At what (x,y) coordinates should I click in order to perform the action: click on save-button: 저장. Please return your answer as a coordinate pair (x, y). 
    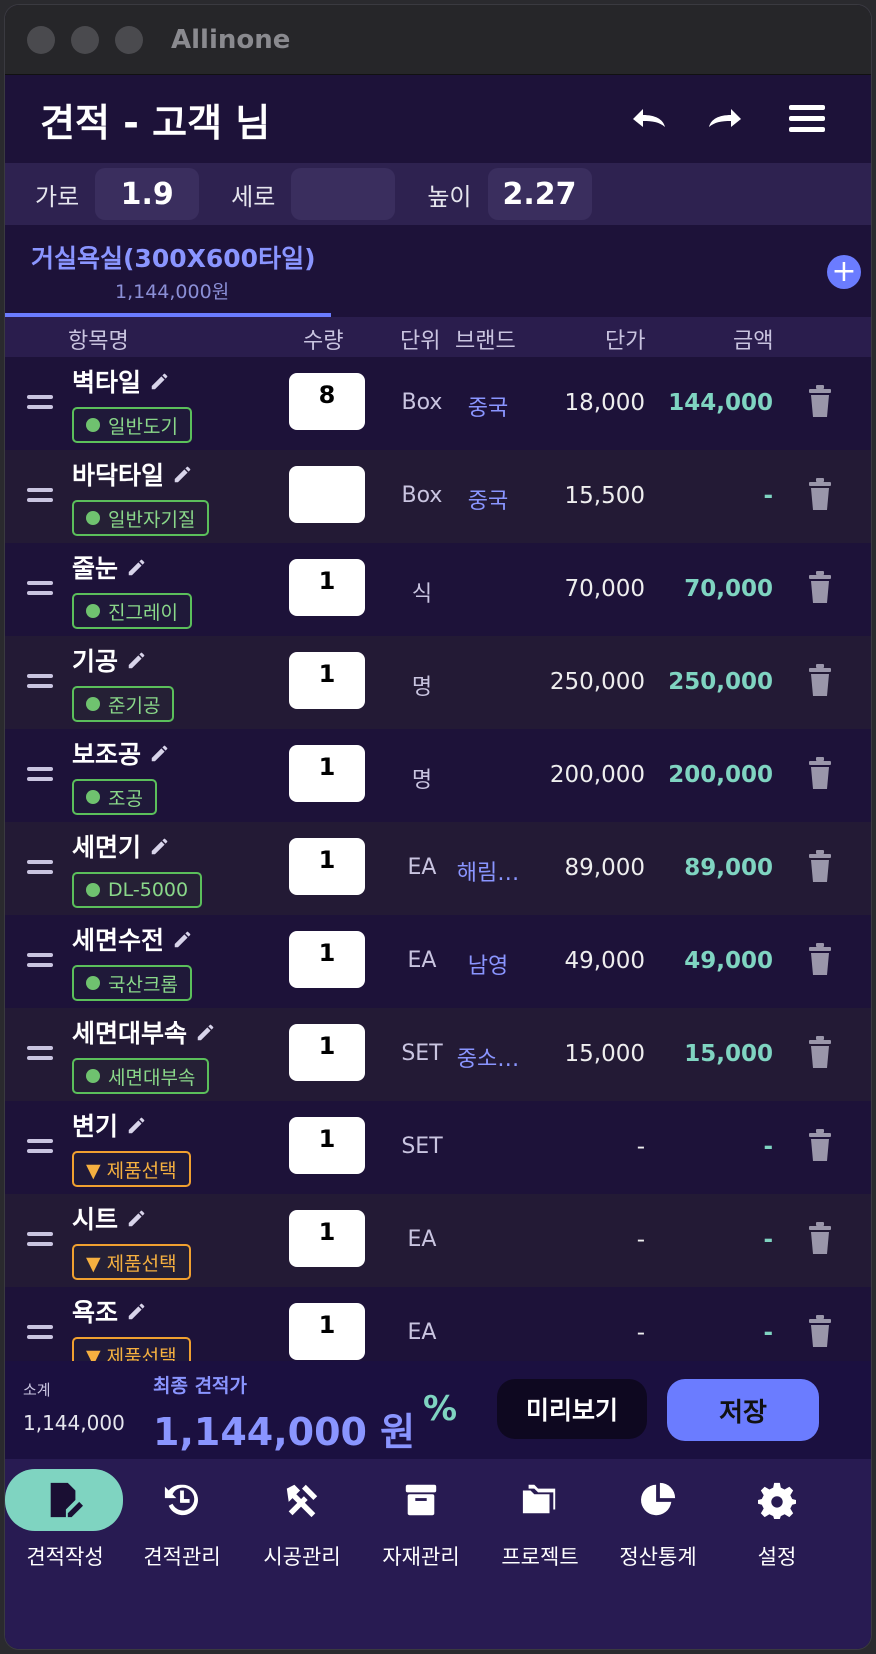
    Looking at the image, I should click on (743, 1410).